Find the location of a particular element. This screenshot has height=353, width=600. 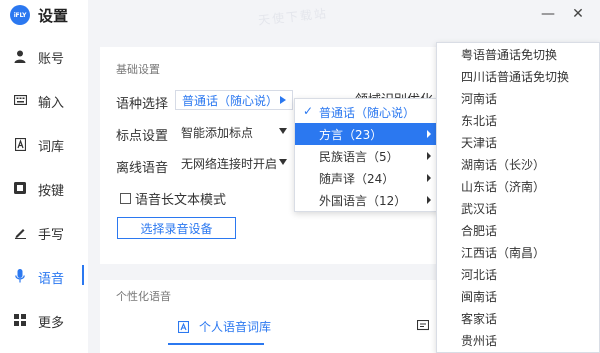

menu-item-dialect: 客家话 is located at coordinates (479, 318).